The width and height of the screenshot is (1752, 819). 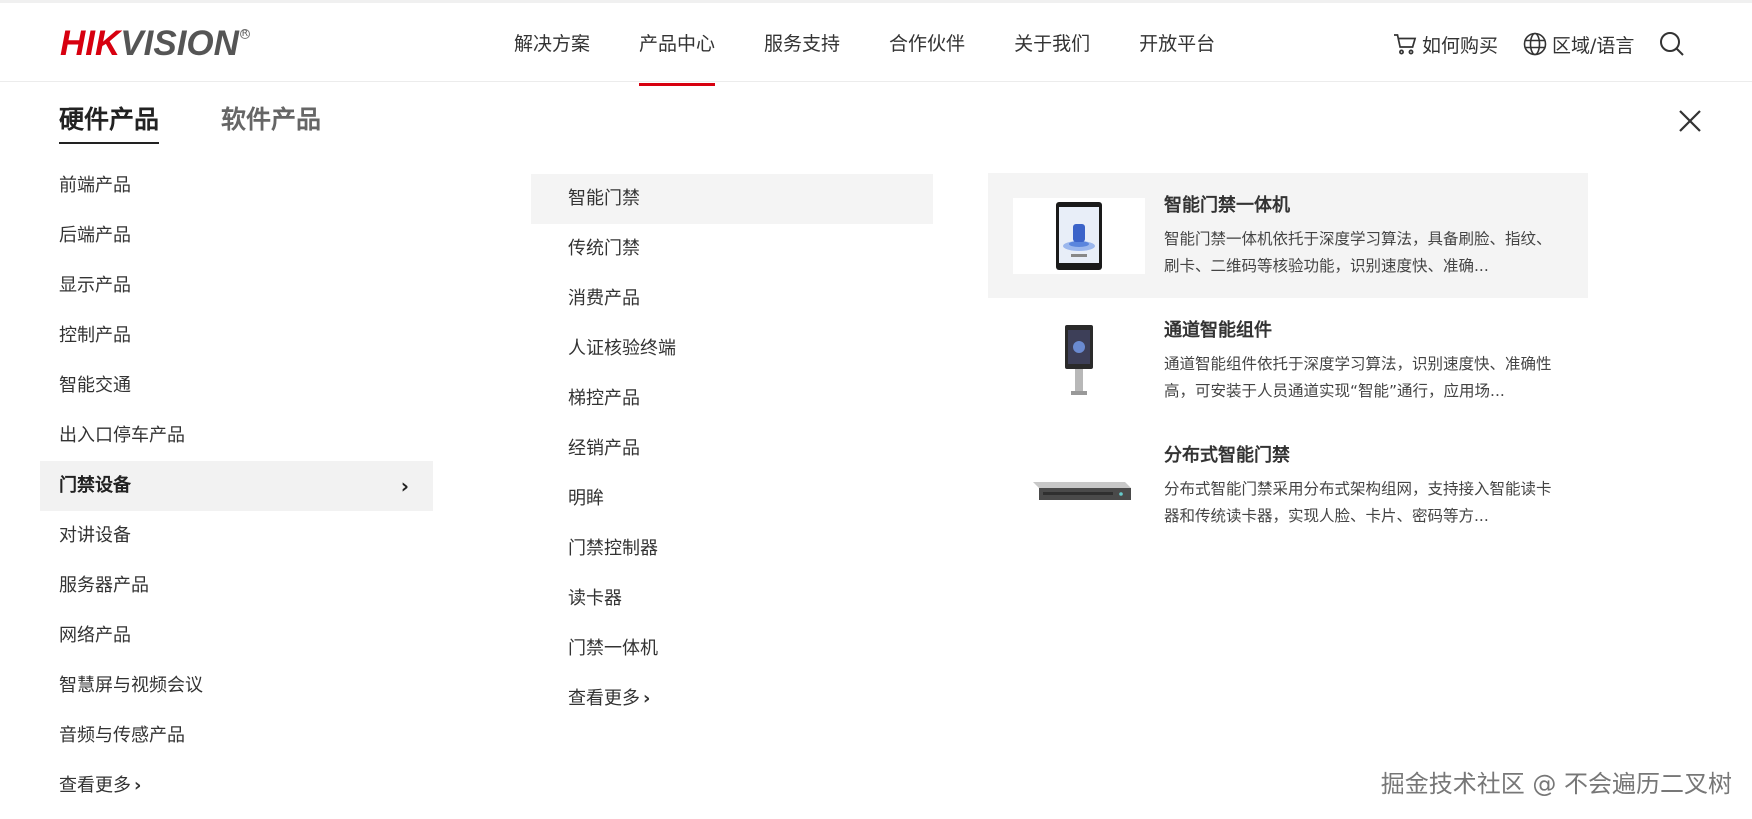 What do you see at coordinates (552, 44) in the screenshot?
I see `nav-item-solutions: 解决方案` at bounding box center [552, 44].